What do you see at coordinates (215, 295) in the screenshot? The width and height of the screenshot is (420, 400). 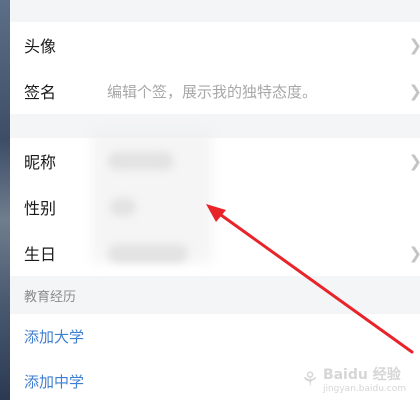 I see `education-section-title: 教育经历` at bounding box center [215, 295].